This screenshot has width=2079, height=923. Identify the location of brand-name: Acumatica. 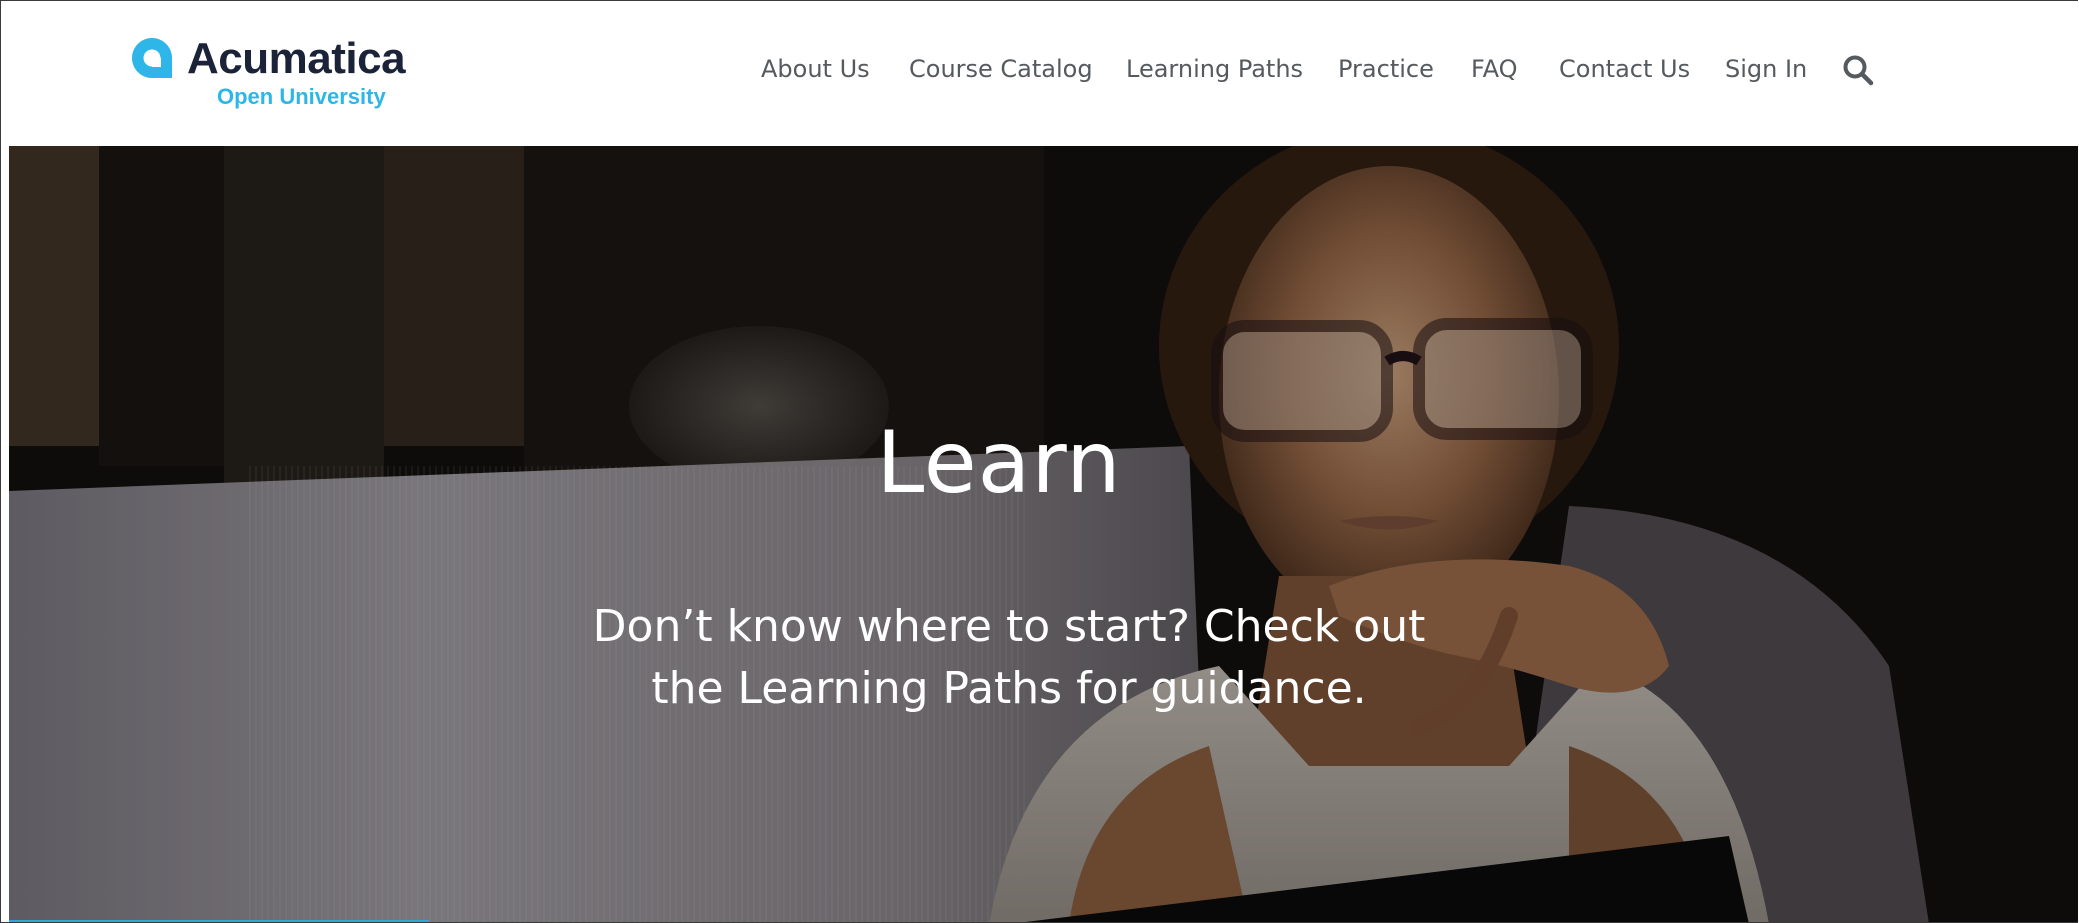
(296, 58).